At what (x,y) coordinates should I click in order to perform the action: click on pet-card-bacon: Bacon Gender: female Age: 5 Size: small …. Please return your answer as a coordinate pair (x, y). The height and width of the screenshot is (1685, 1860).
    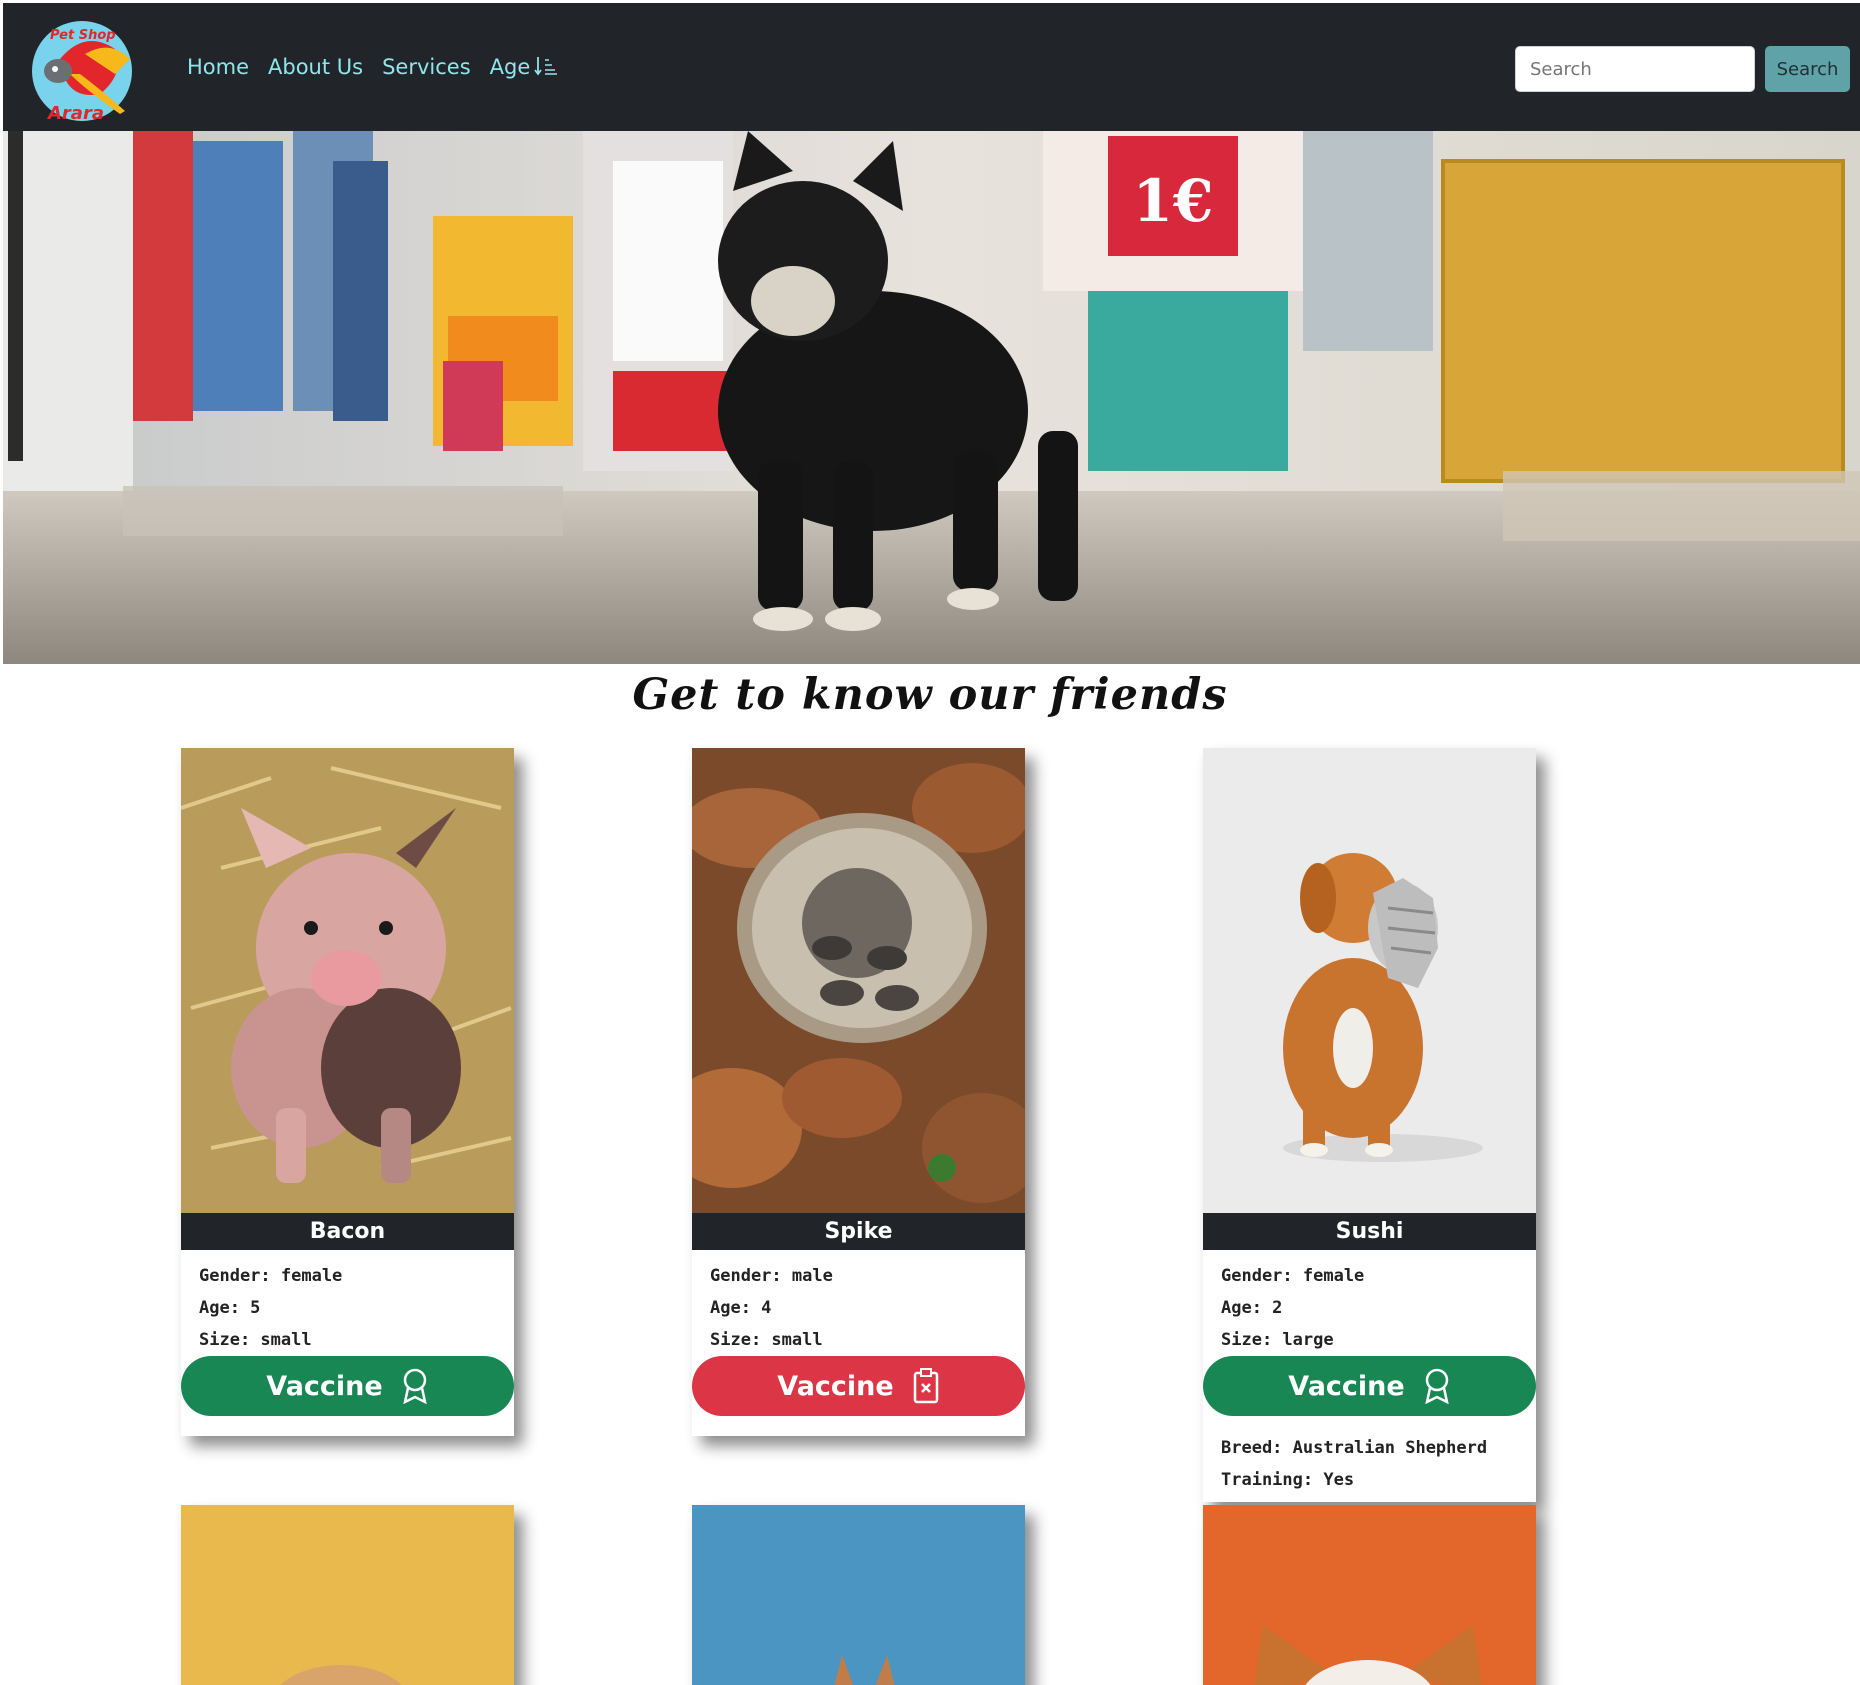
    Looking at the image, I should click on (347, 1092).